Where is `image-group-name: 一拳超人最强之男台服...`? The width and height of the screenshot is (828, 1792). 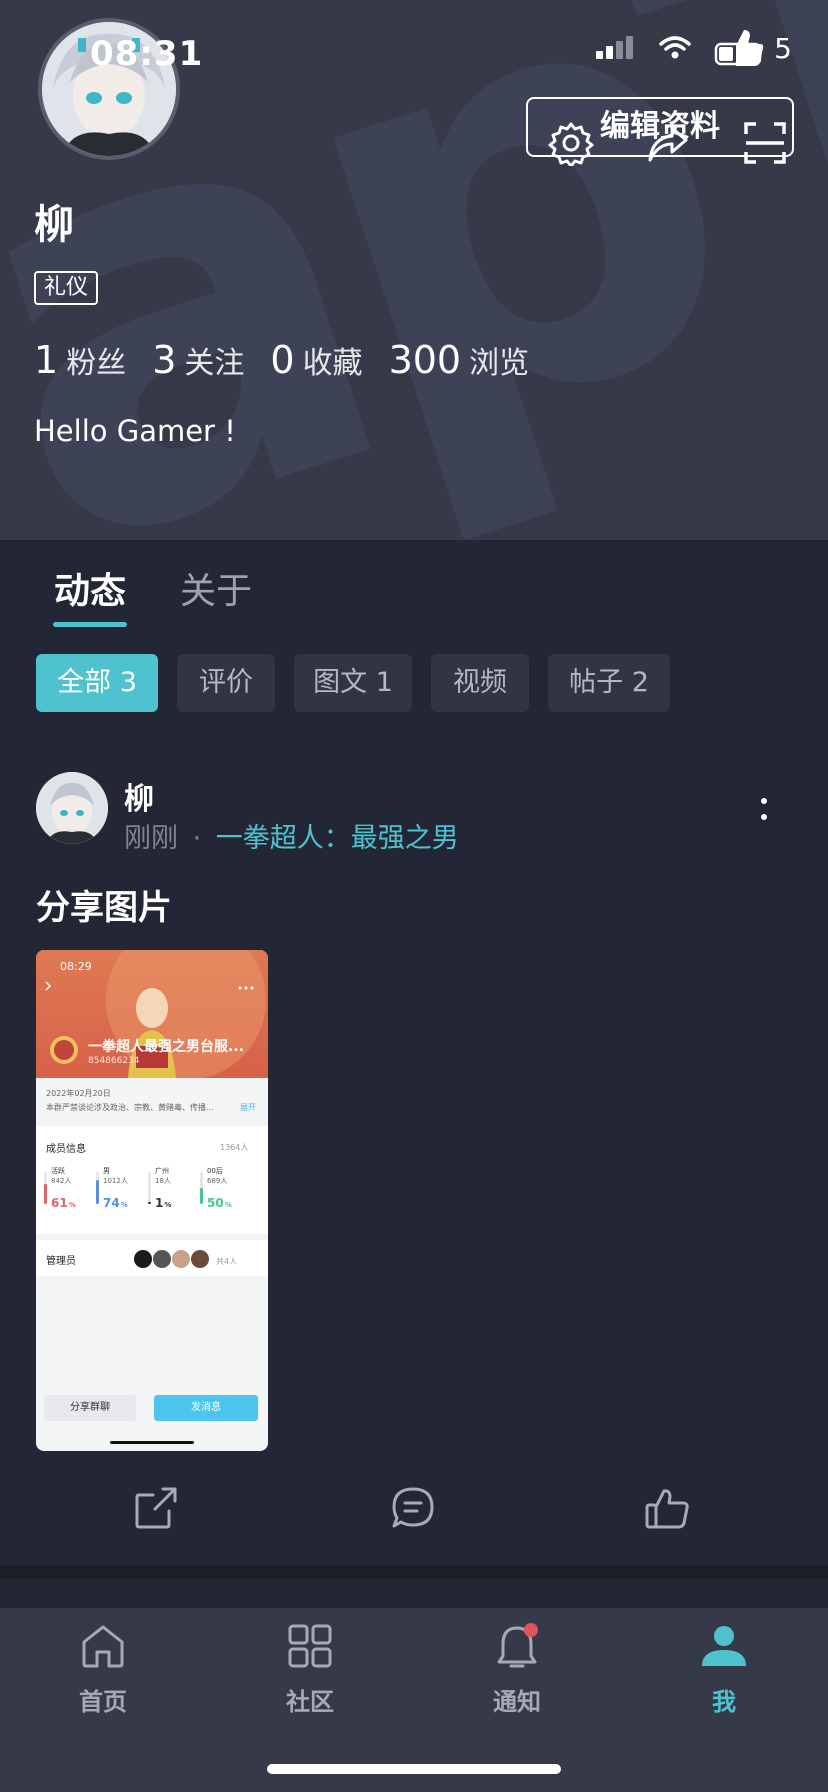 image-group-name: 一拳超人最强之男台服... is located at coordinates (166, 1047).